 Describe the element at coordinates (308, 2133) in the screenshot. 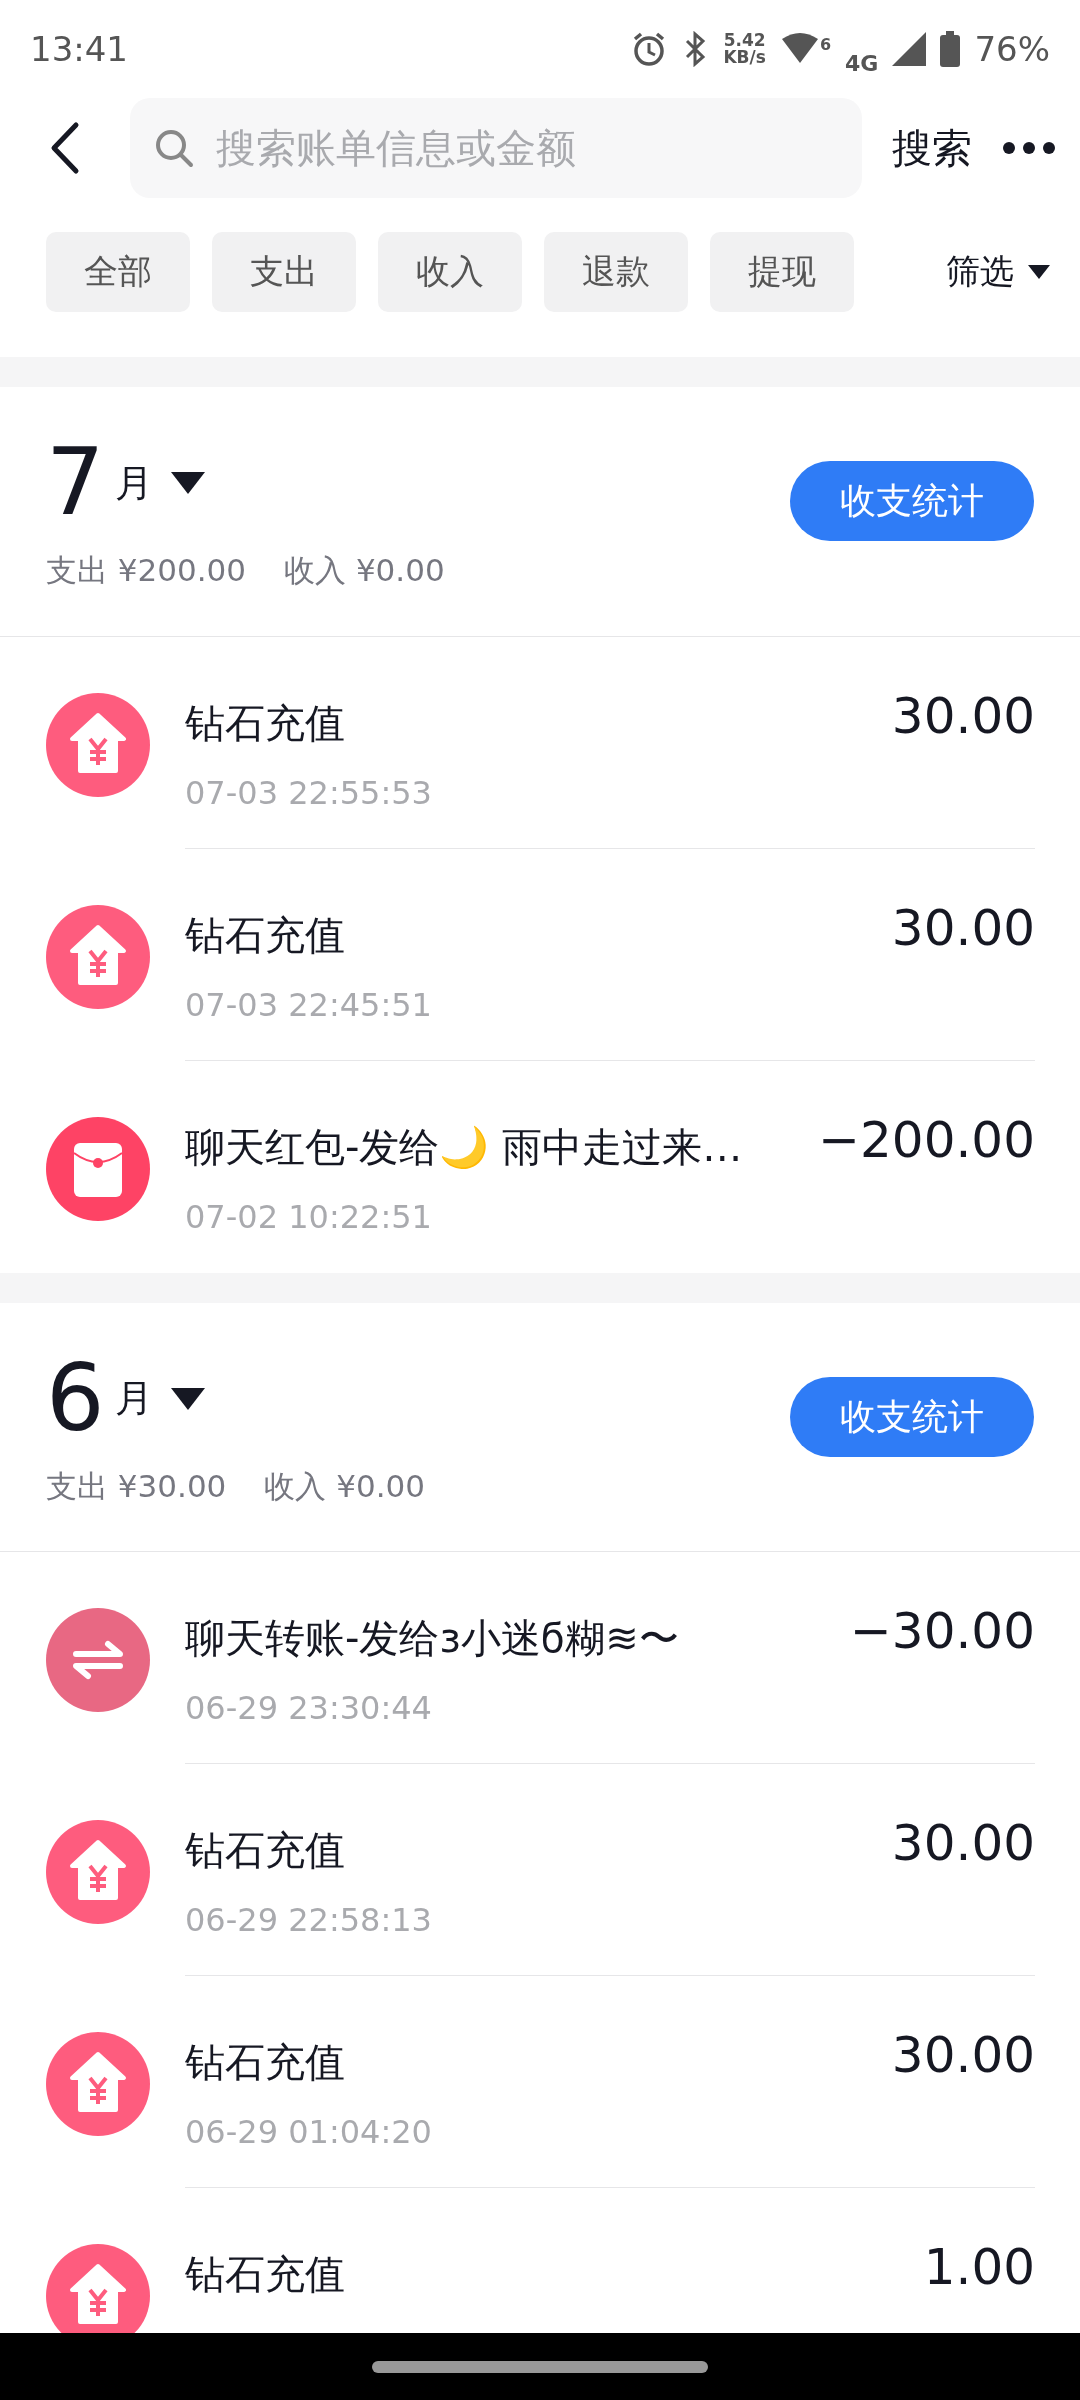

I see `transaction-time: 06-29 01:04:20` at that location.